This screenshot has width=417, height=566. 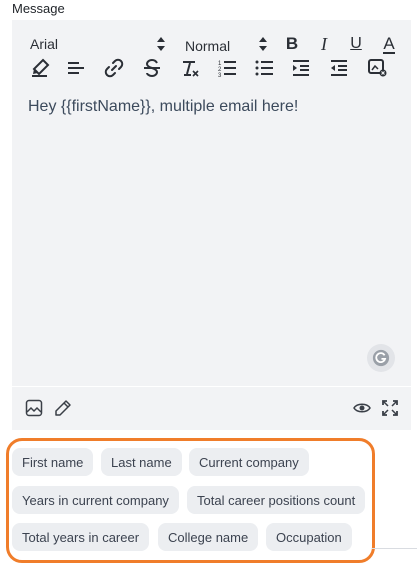 I want to click on fullscreen-icon, so click(x=390, y=408).